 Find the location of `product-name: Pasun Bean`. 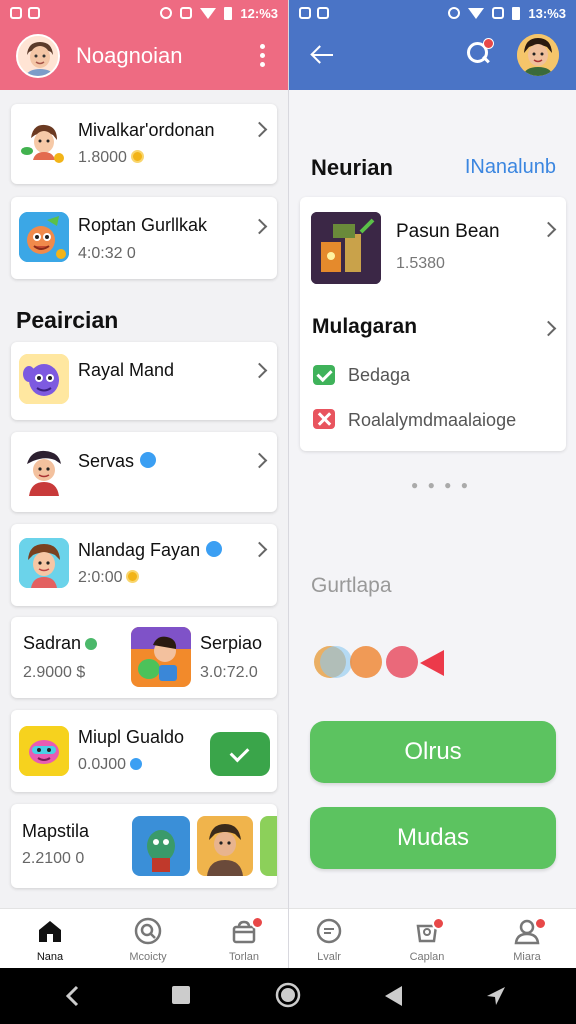

product-name: Pasun Bean is located at coordinates (448, 232).